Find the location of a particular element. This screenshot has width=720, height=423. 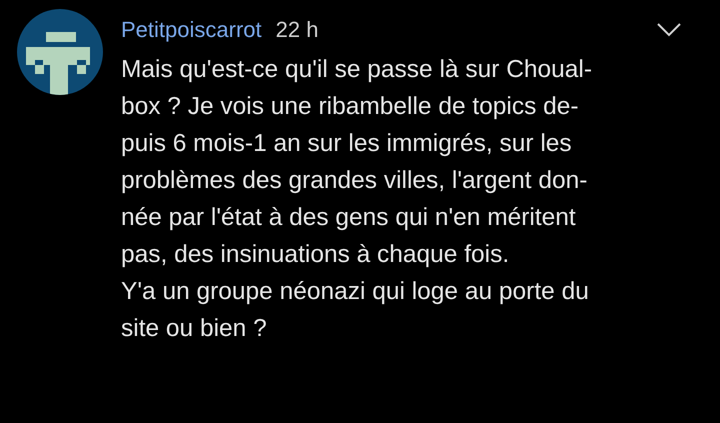

avatar-icon is located at coordinates (60, 52).